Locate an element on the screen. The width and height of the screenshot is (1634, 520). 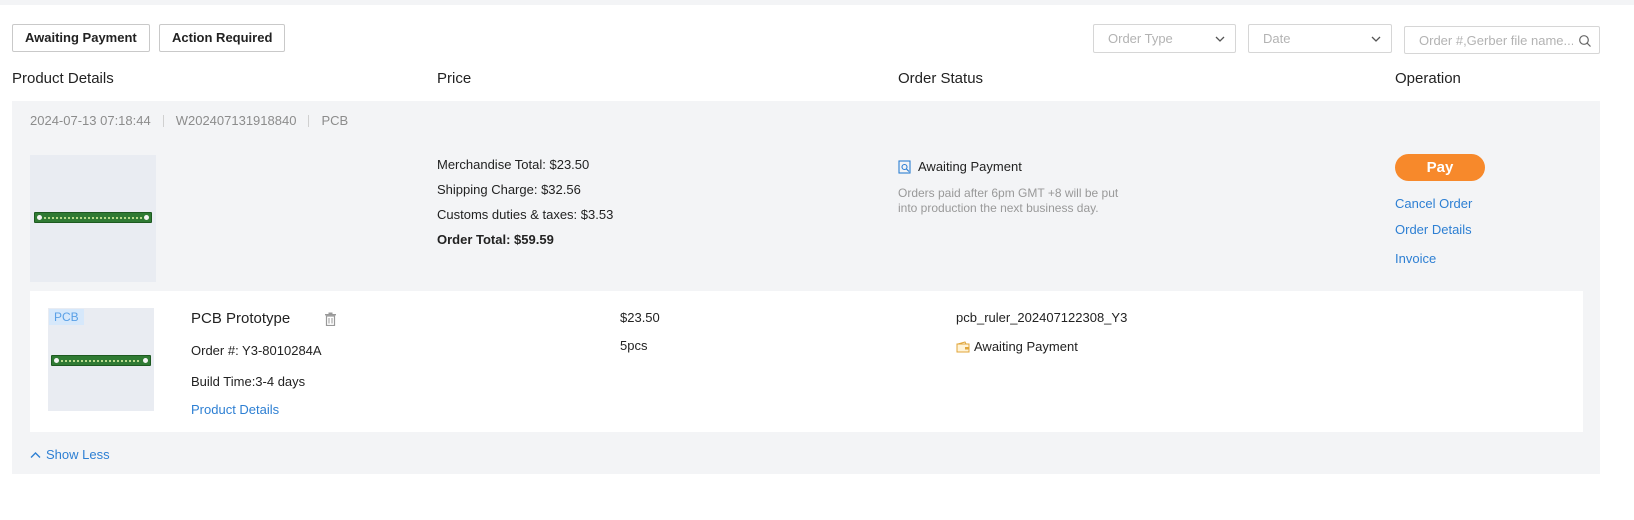
item-title: PCB Prototype is located at coordinates (241, 318).